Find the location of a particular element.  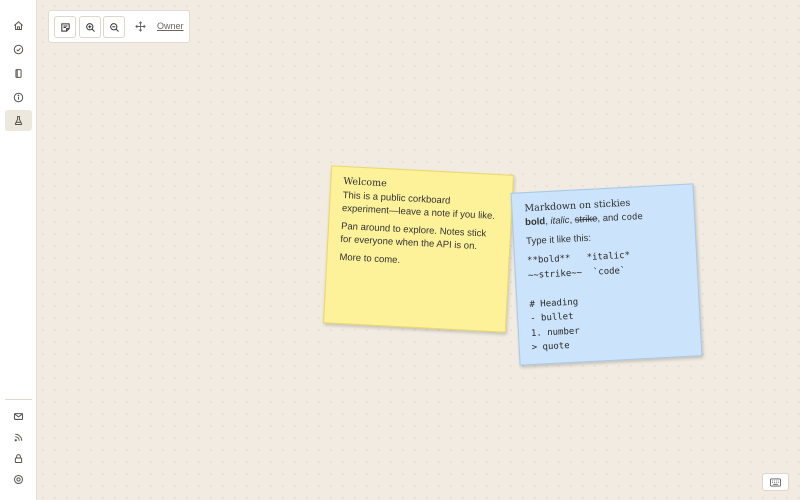

book-icon is located at coordinates (18, 73).